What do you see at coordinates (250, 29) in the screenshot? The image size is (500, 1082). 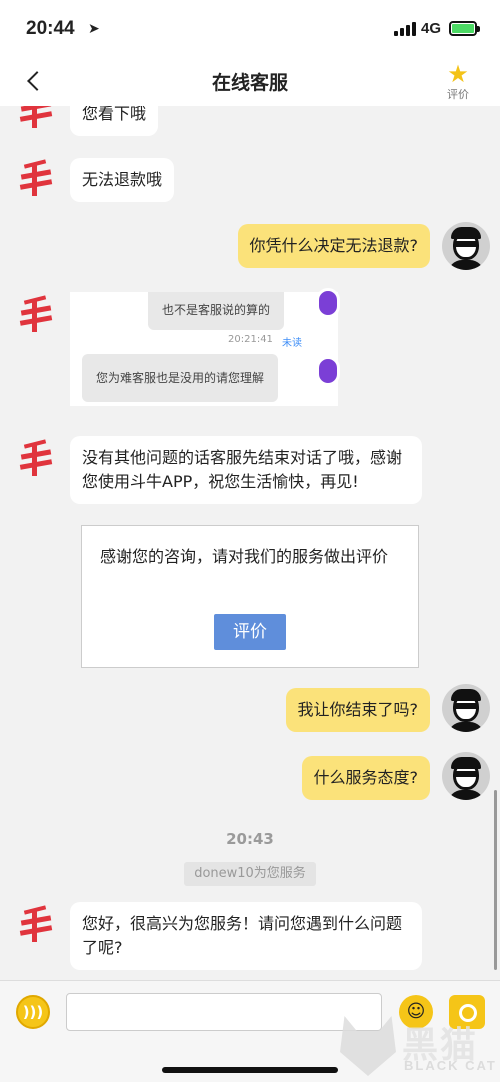 I see `status-bar: 20:44 ➤ 4G` at bounding box center [250, 29].